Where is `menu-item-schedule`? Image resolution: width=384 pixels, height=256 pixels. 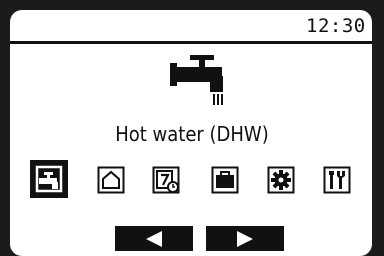
menu-item-schedule is located at coordinates (166, 180).